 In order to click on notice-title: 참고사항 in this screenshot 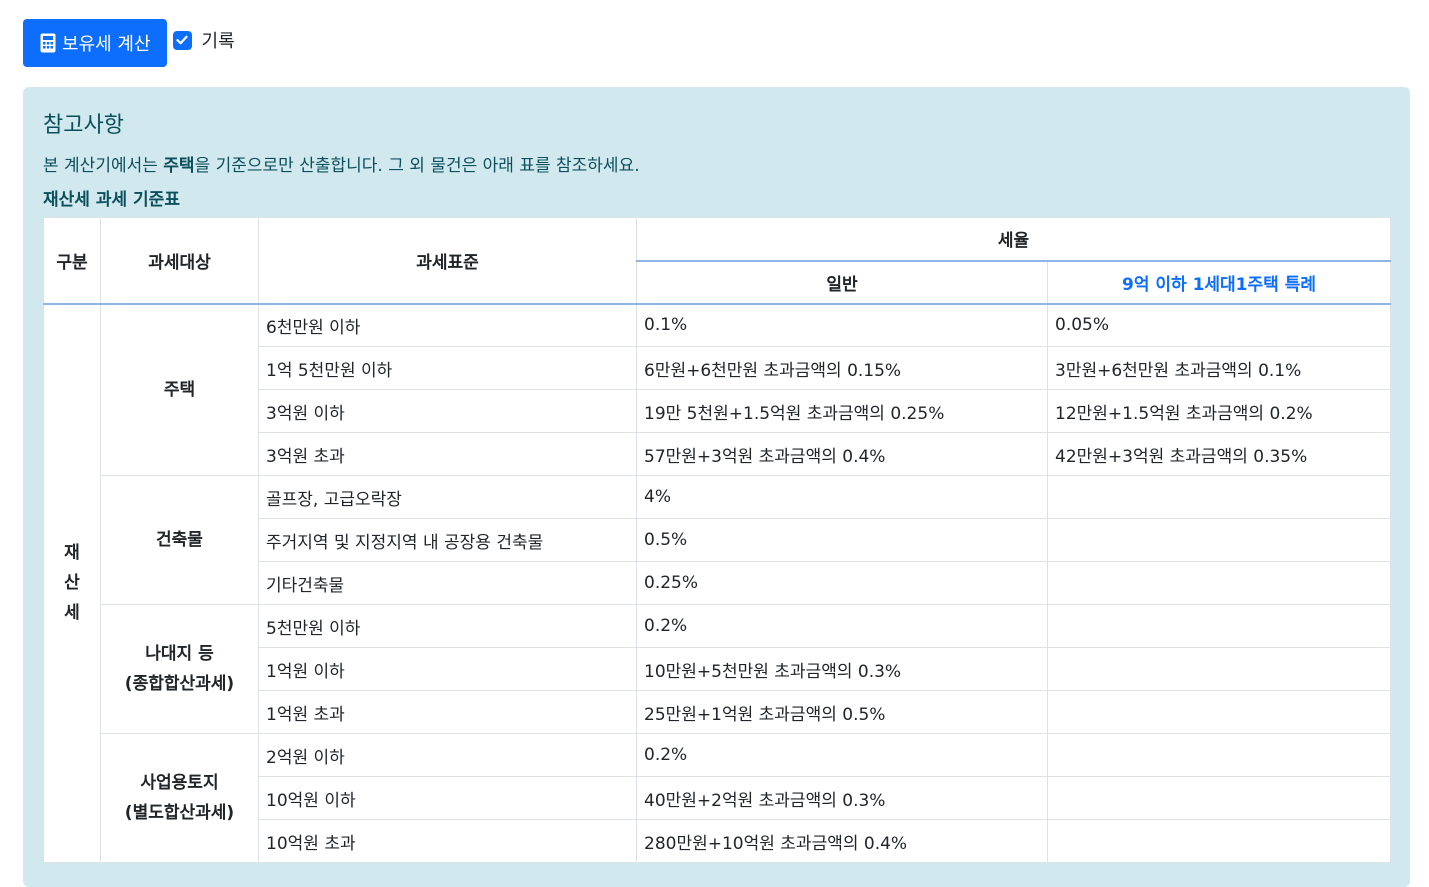, I will do `click(83, 125)`.